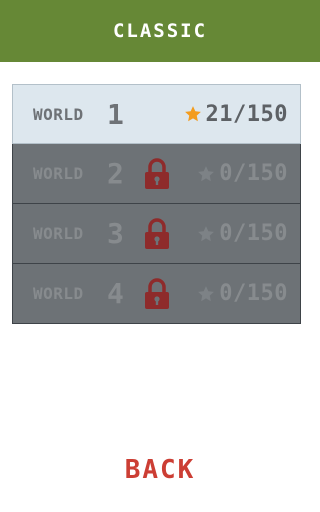 The width and height of the screenshot is (320, 512). I want to click on page-title: CLASSIC, so click(160, 31).